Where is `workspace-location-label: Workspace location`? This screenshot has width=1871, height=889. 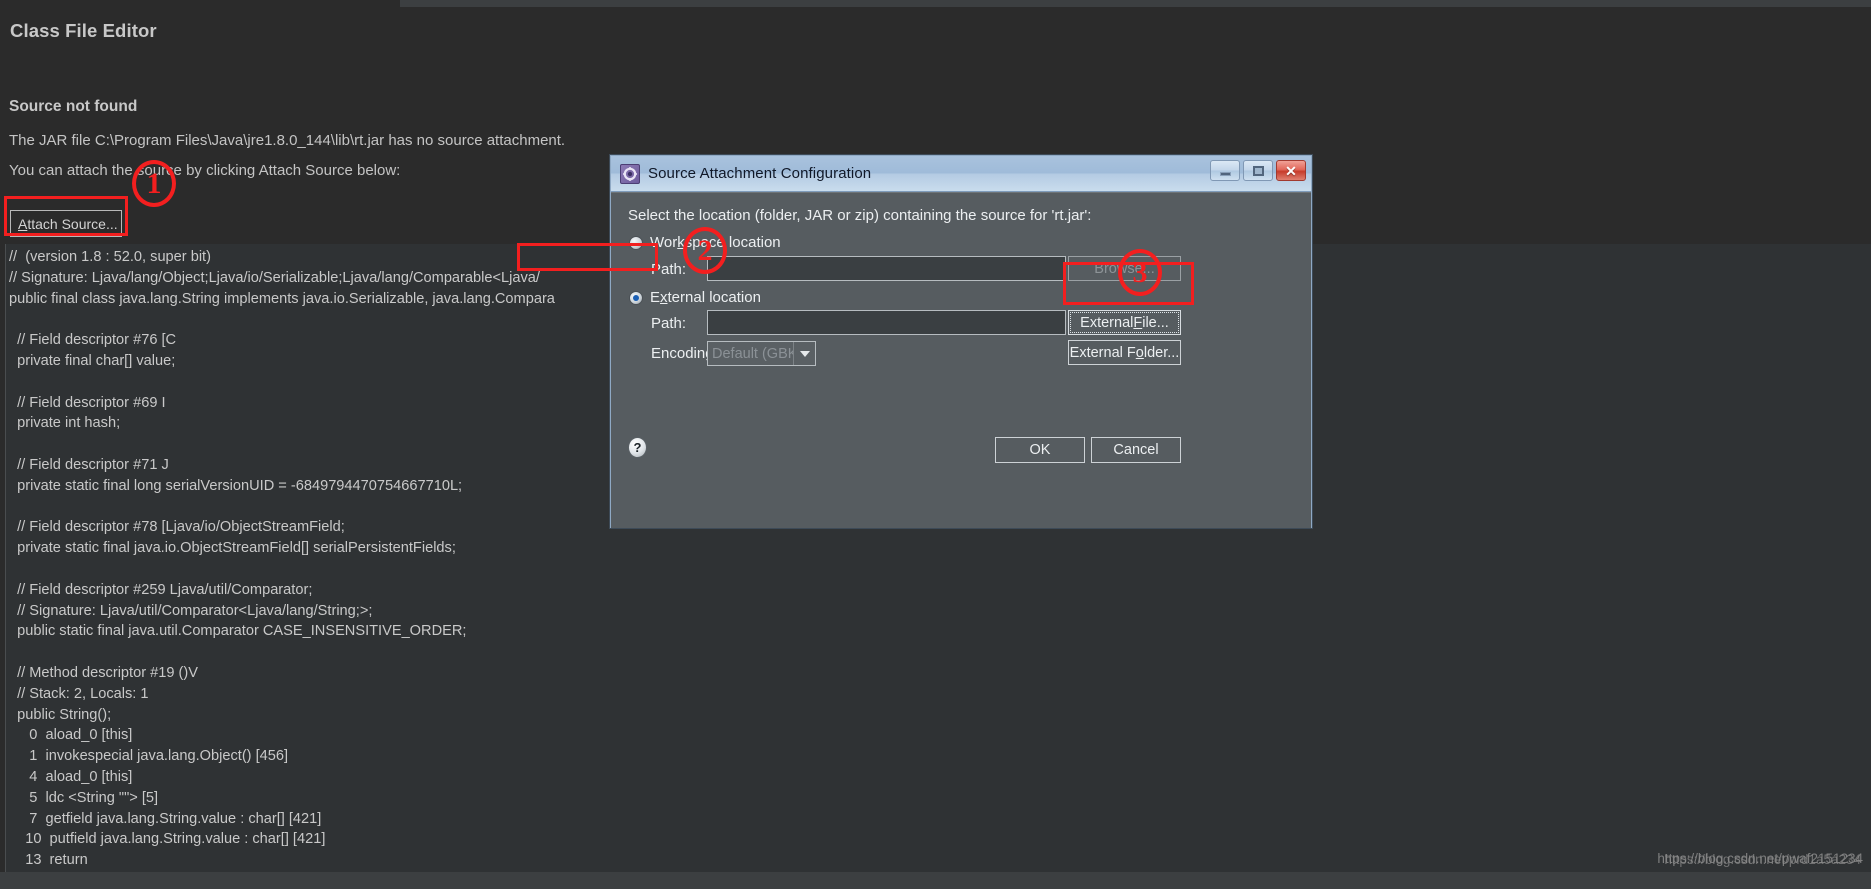 workspace-location-label: Workspace location is located at coordinates (715, 242).